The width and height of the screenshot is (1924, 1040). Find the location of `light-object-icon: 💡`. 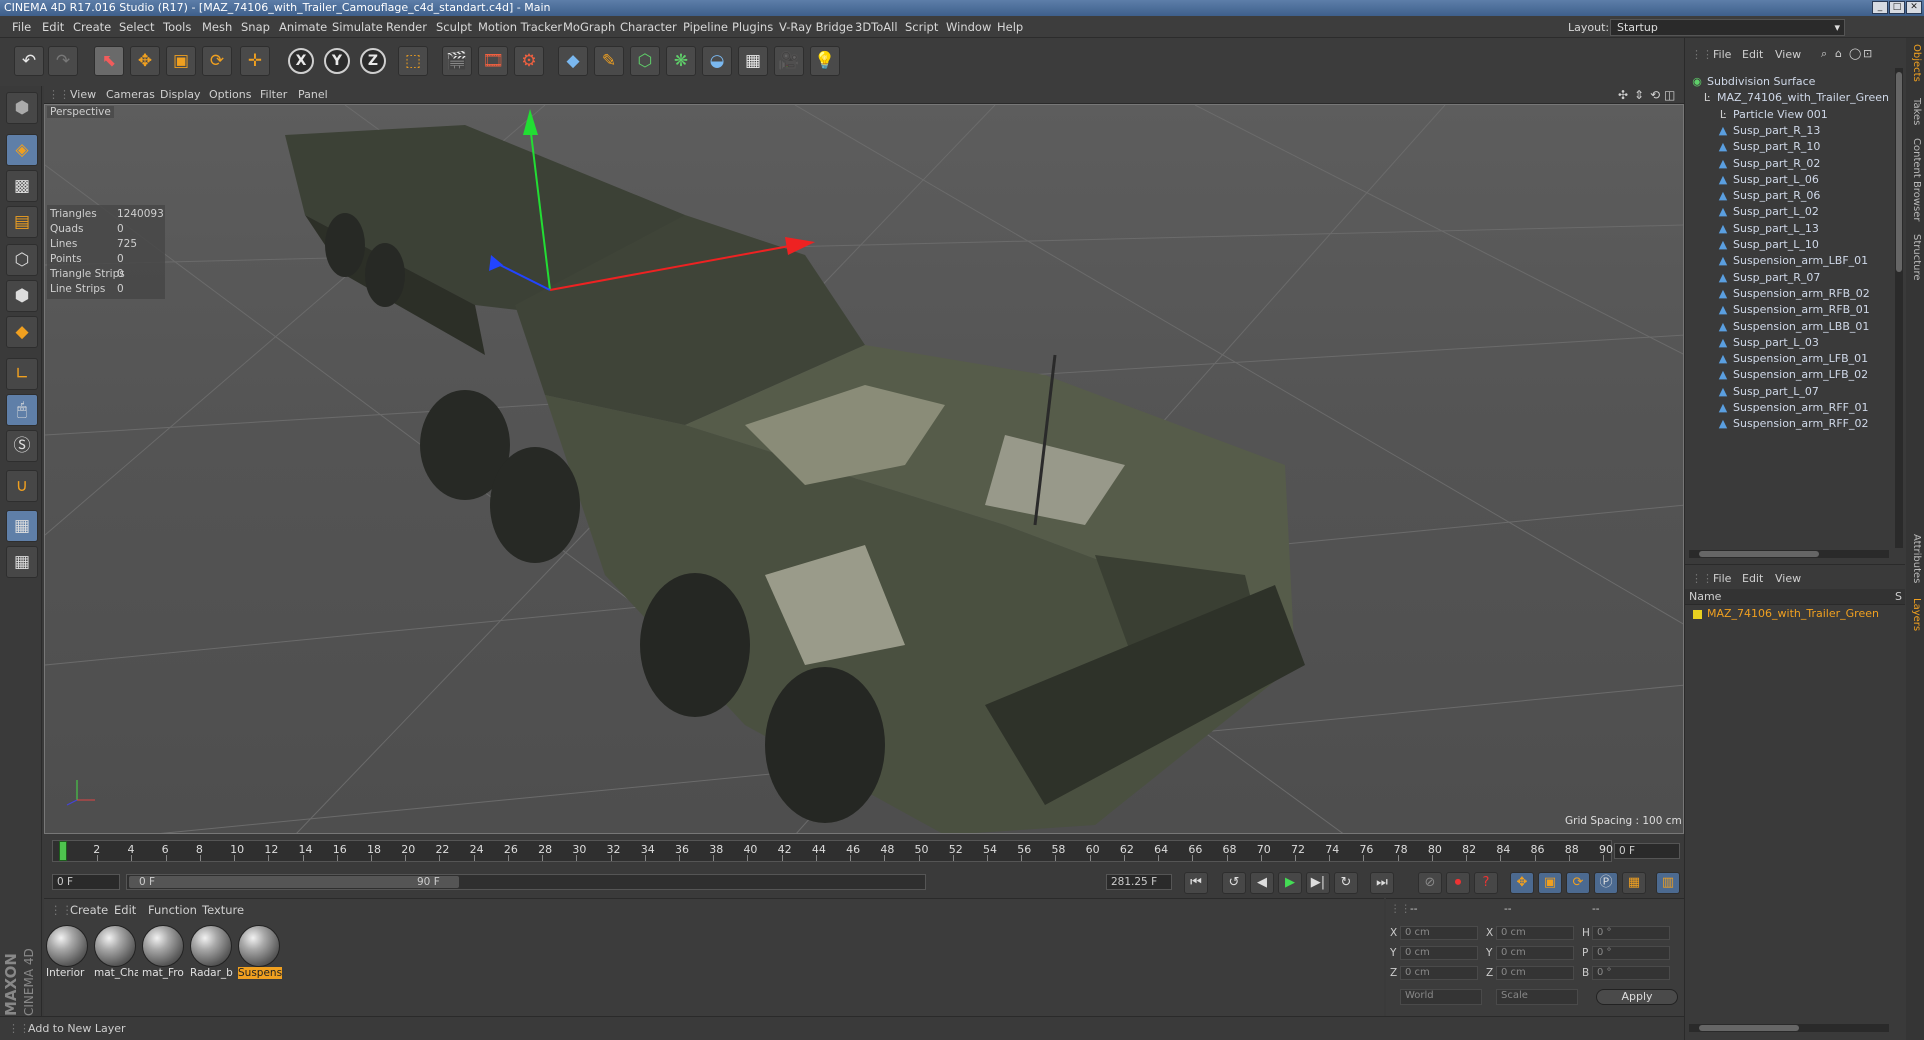

light-object-icon: 💡 is located at coordinates (825, 61).